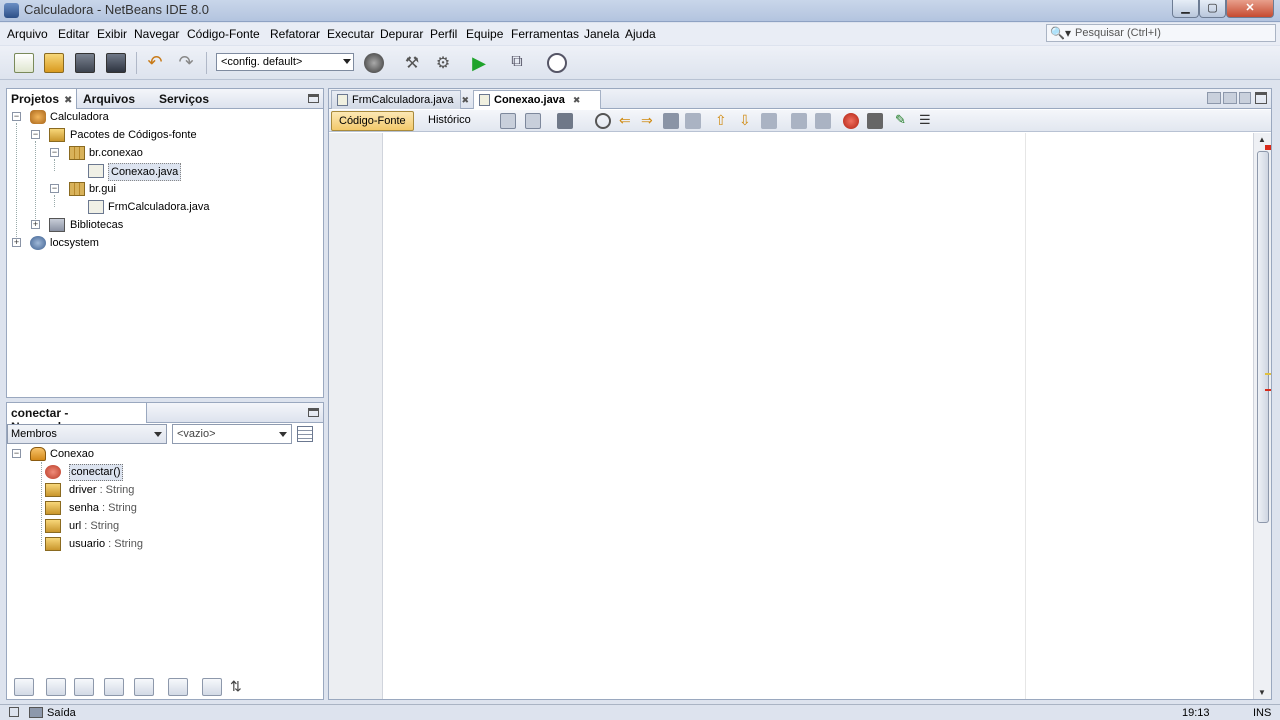  Describe the element at coordinates (73, 34) in the screenshot. I see `menu-editar: Editar` at that location.